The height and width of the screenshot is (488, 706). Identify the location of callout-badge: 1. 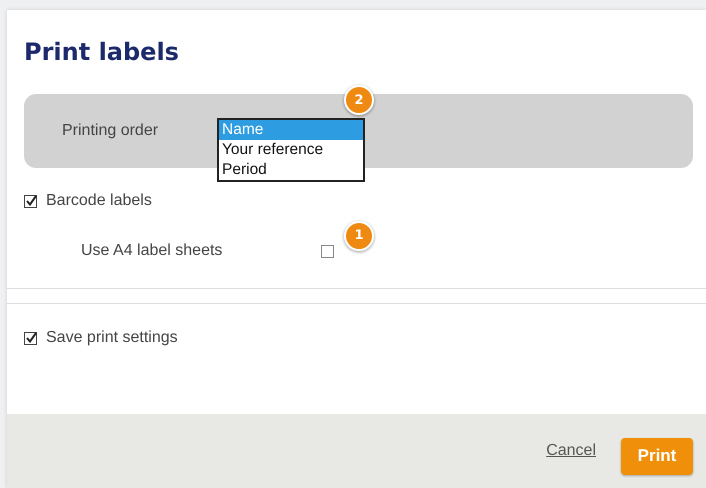
(359, 235).